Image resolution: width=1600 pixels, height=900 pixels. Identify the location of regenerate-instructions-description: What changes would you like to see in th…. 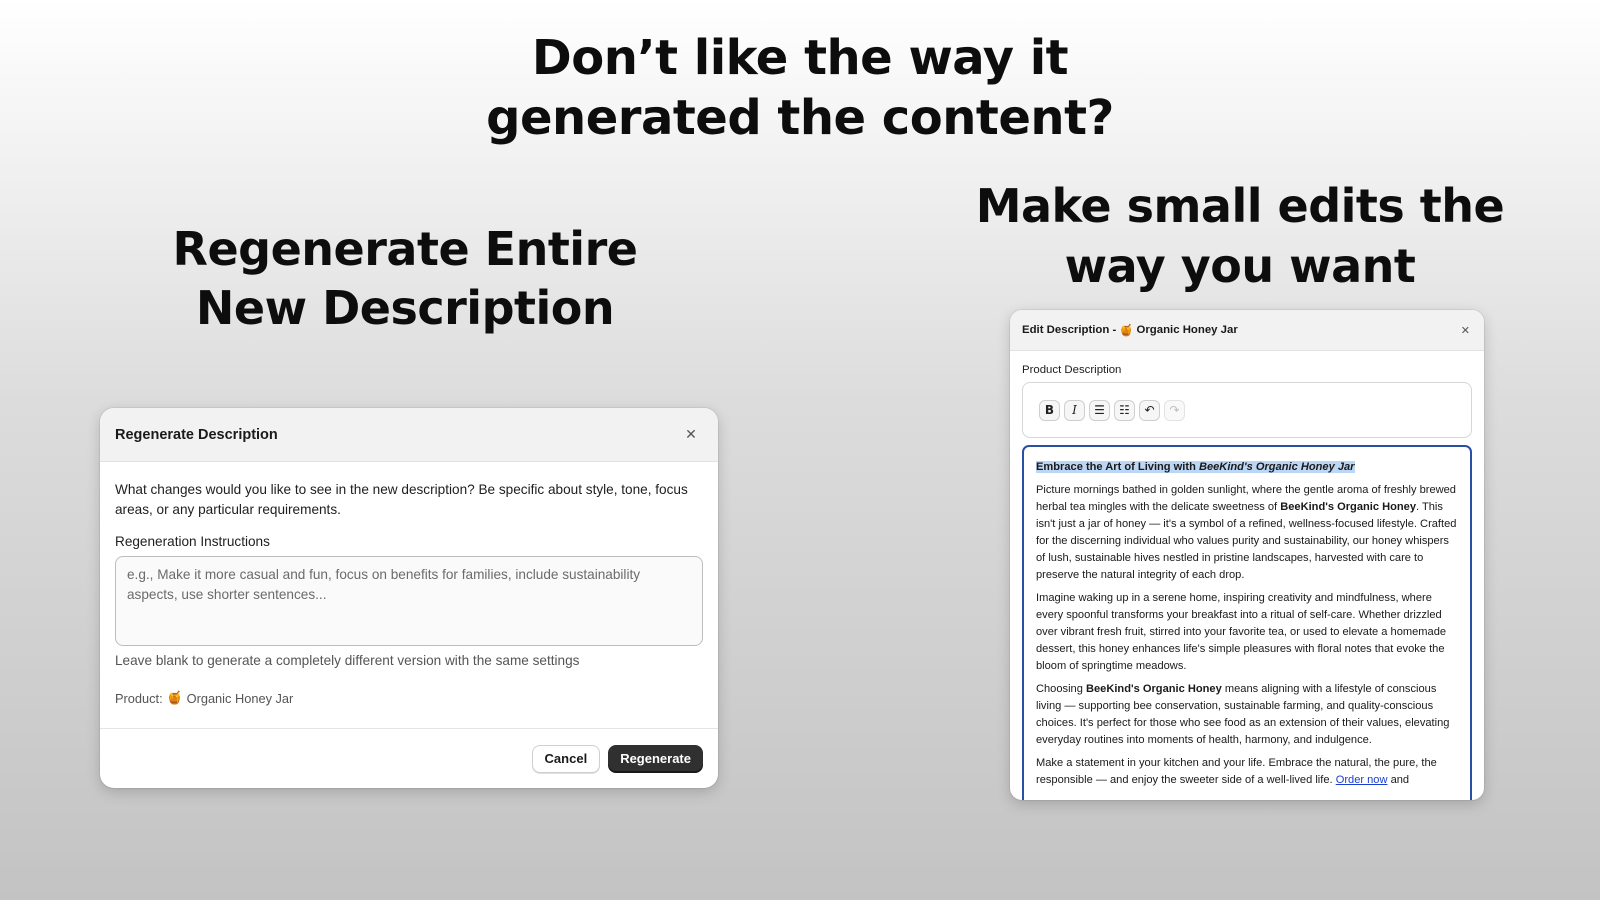
(401, 499).